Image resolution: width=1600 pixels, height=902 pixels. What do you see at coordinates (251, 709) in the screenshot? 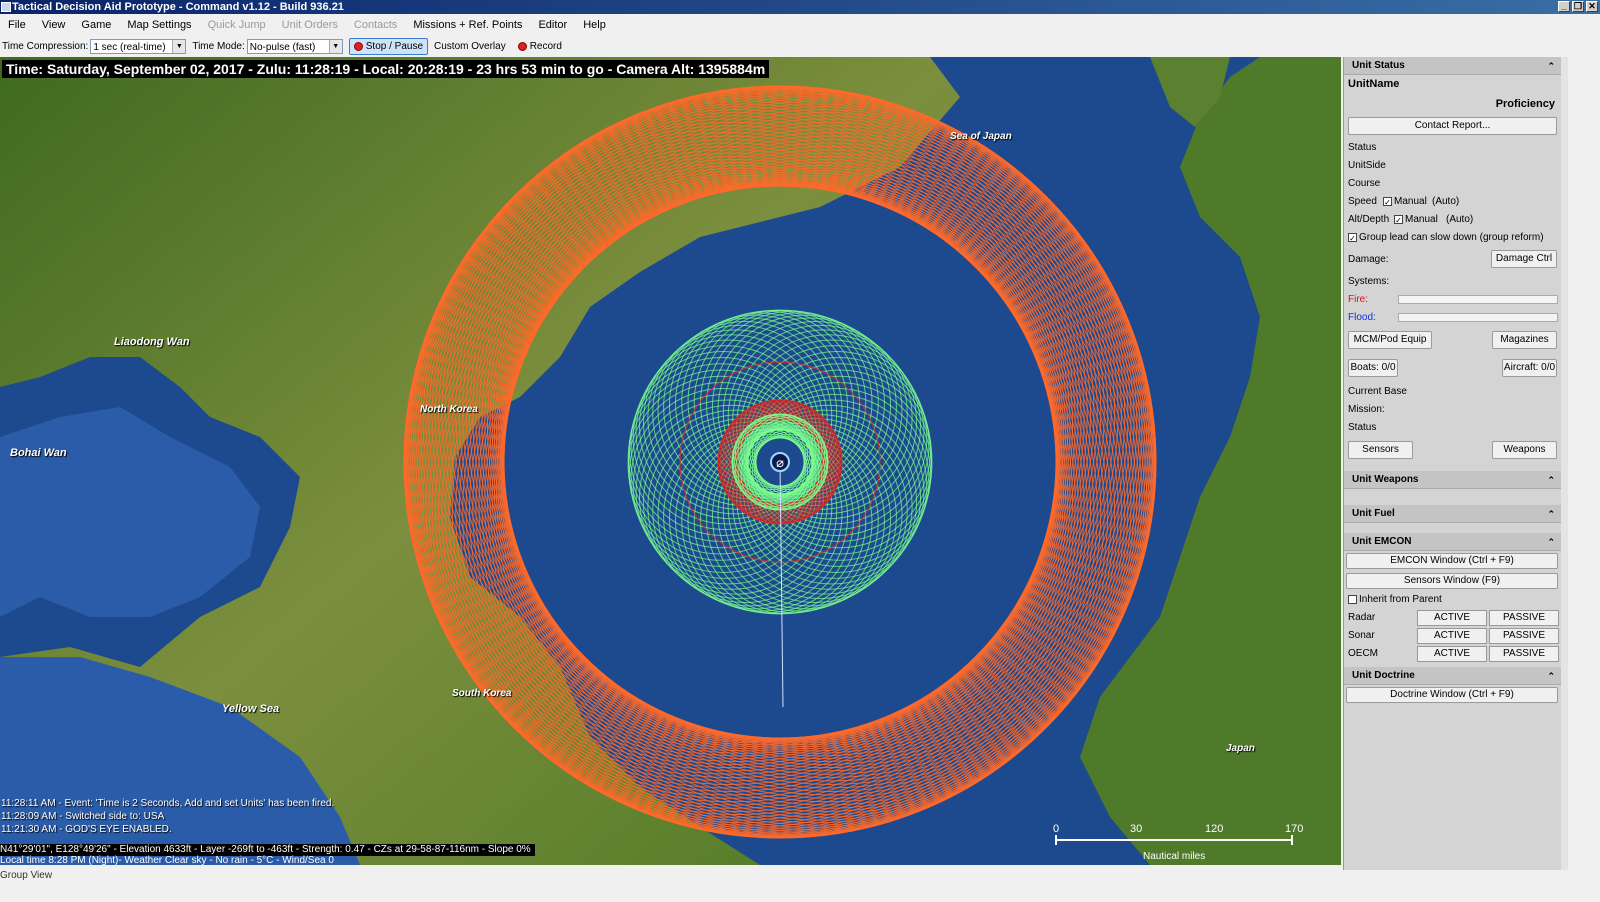
I see `map-label-yellow-sea: Yellow Sea` at bounding box center [251, 709].